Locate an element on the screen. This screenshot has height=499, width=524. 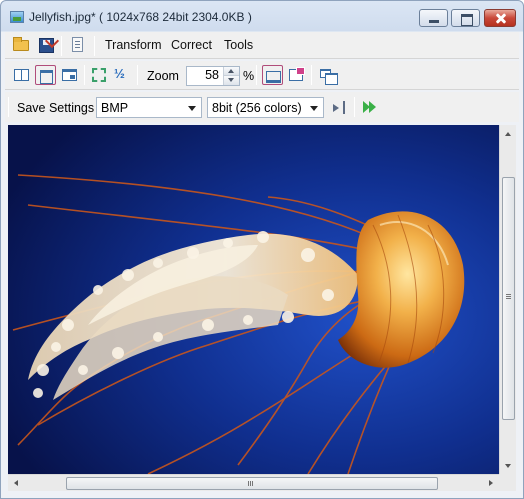
fit-window-view-button is located at coordinates (45, 75).